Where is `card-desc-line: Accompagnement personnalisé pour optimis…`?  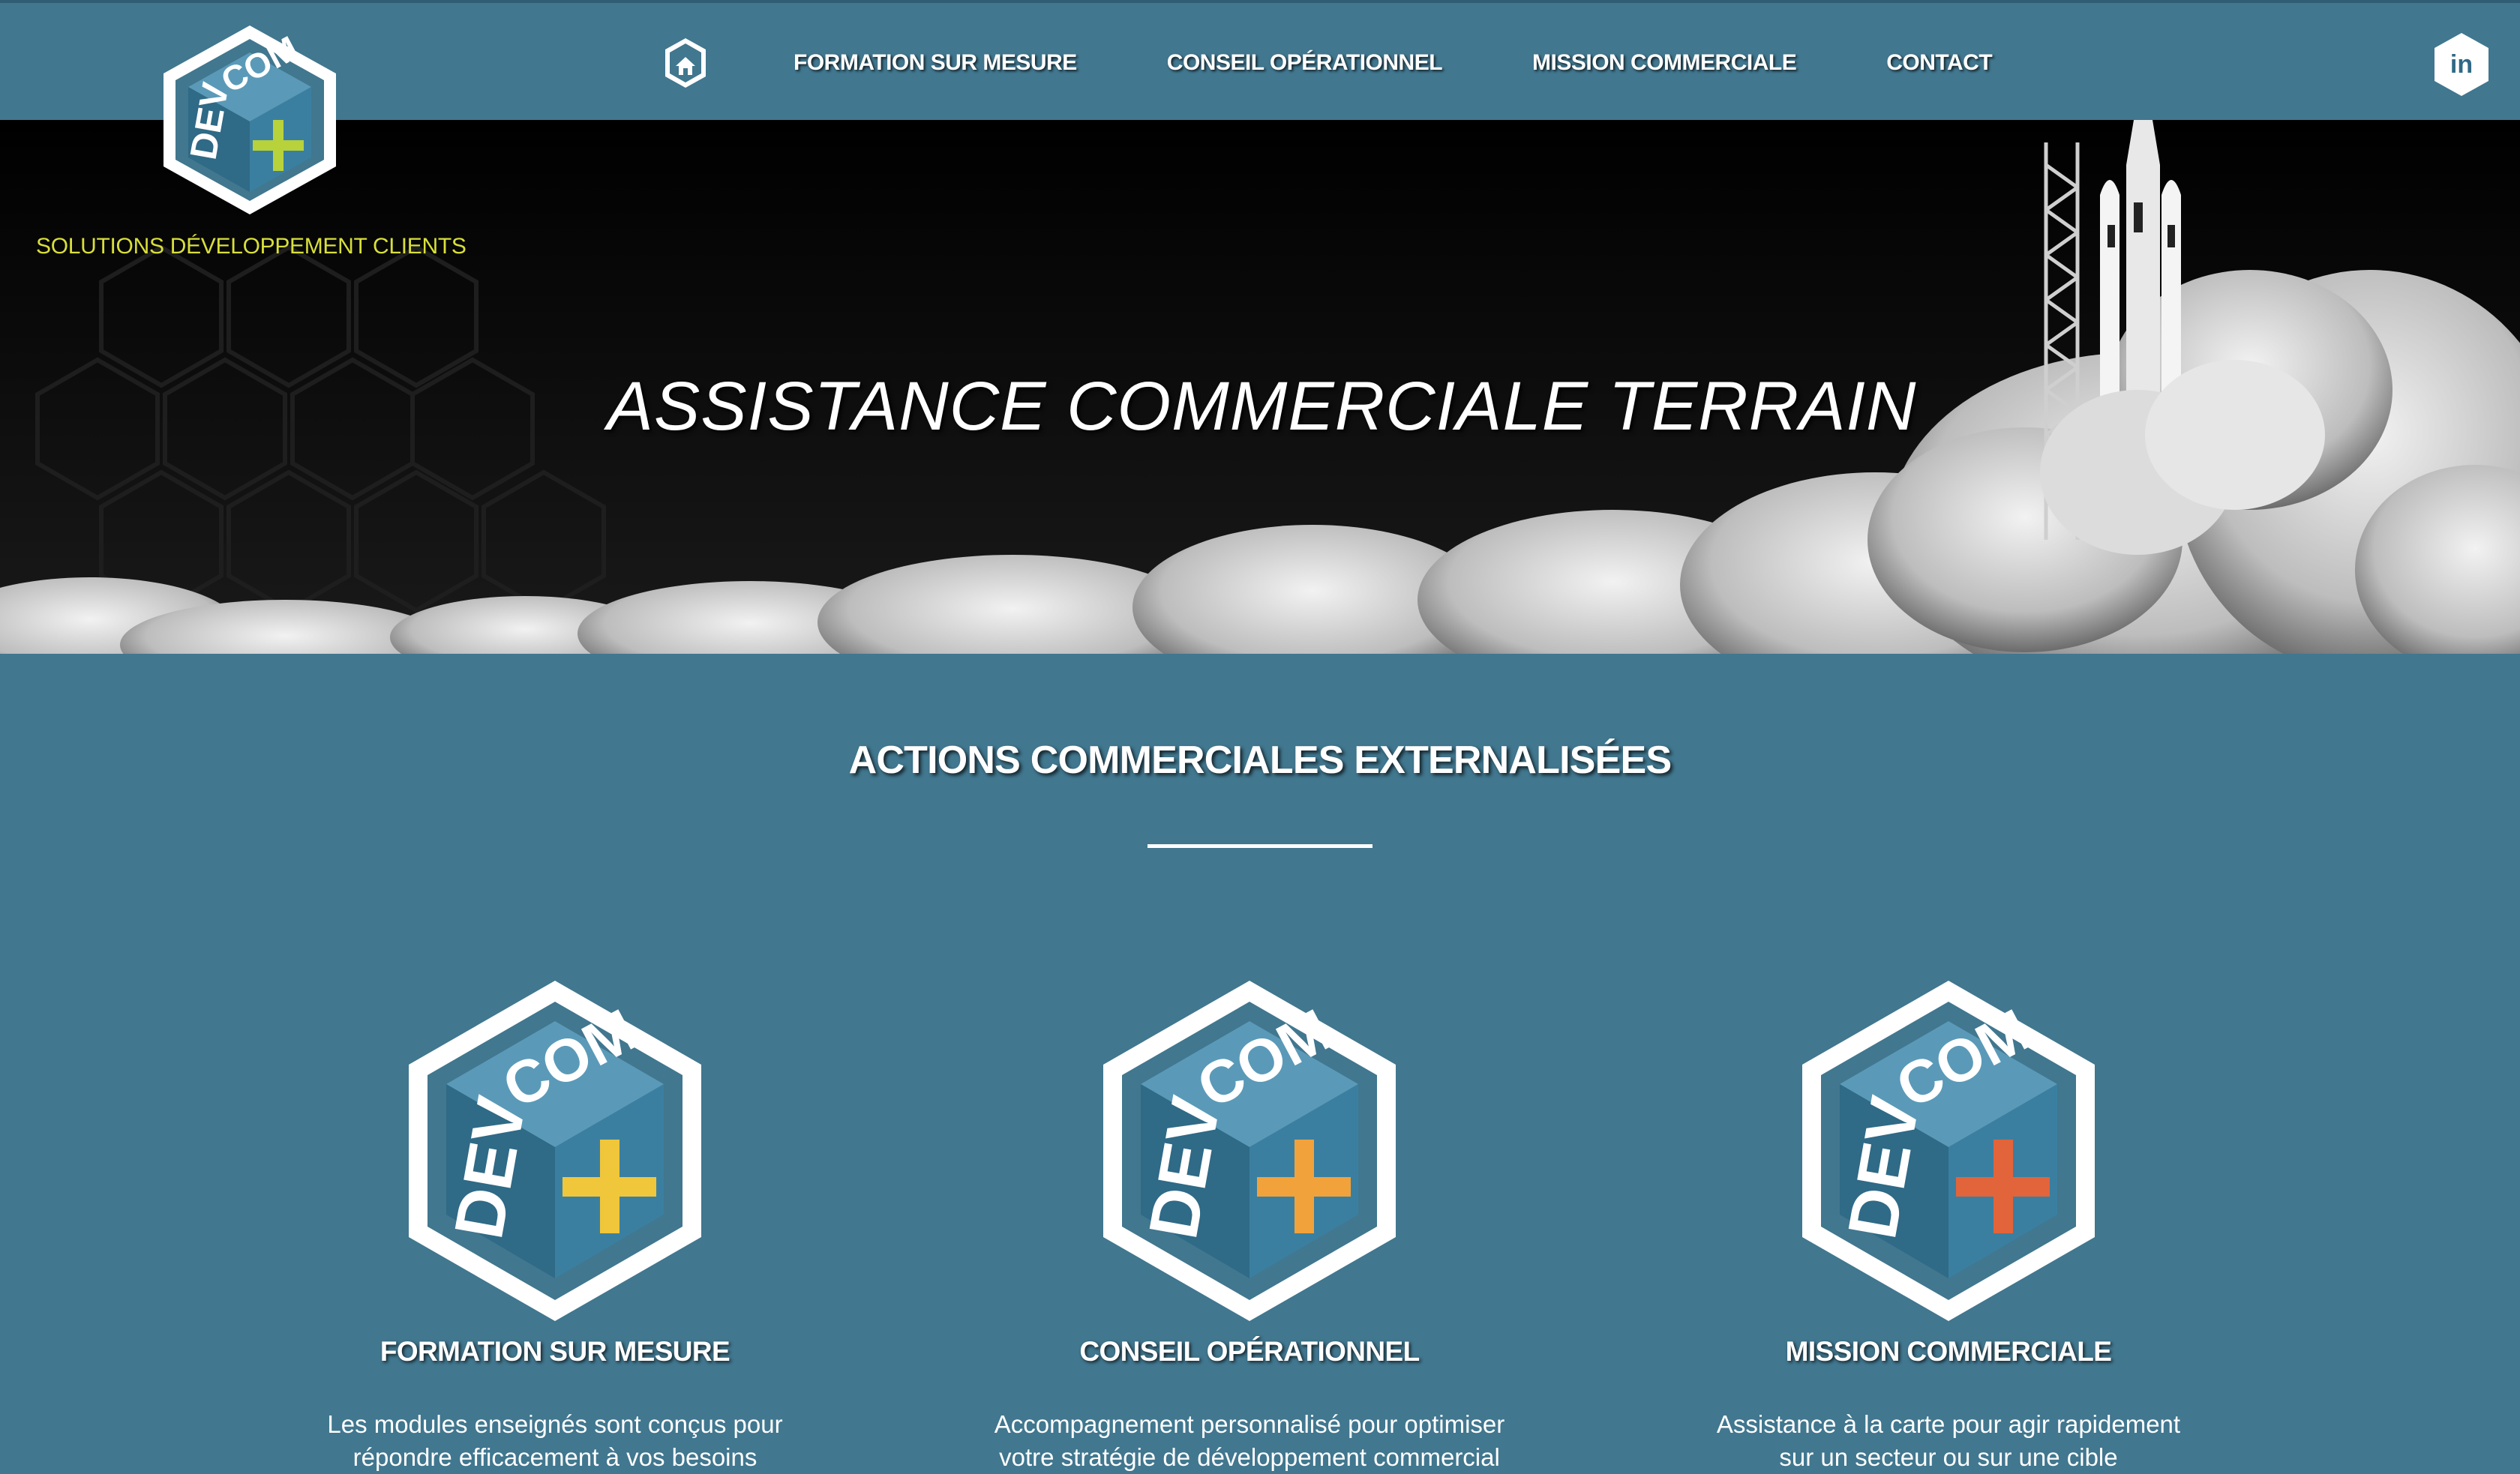 card-desc-line: Accompagnement personnalisé pour optimis… is located at coordinates (1249, 1424).